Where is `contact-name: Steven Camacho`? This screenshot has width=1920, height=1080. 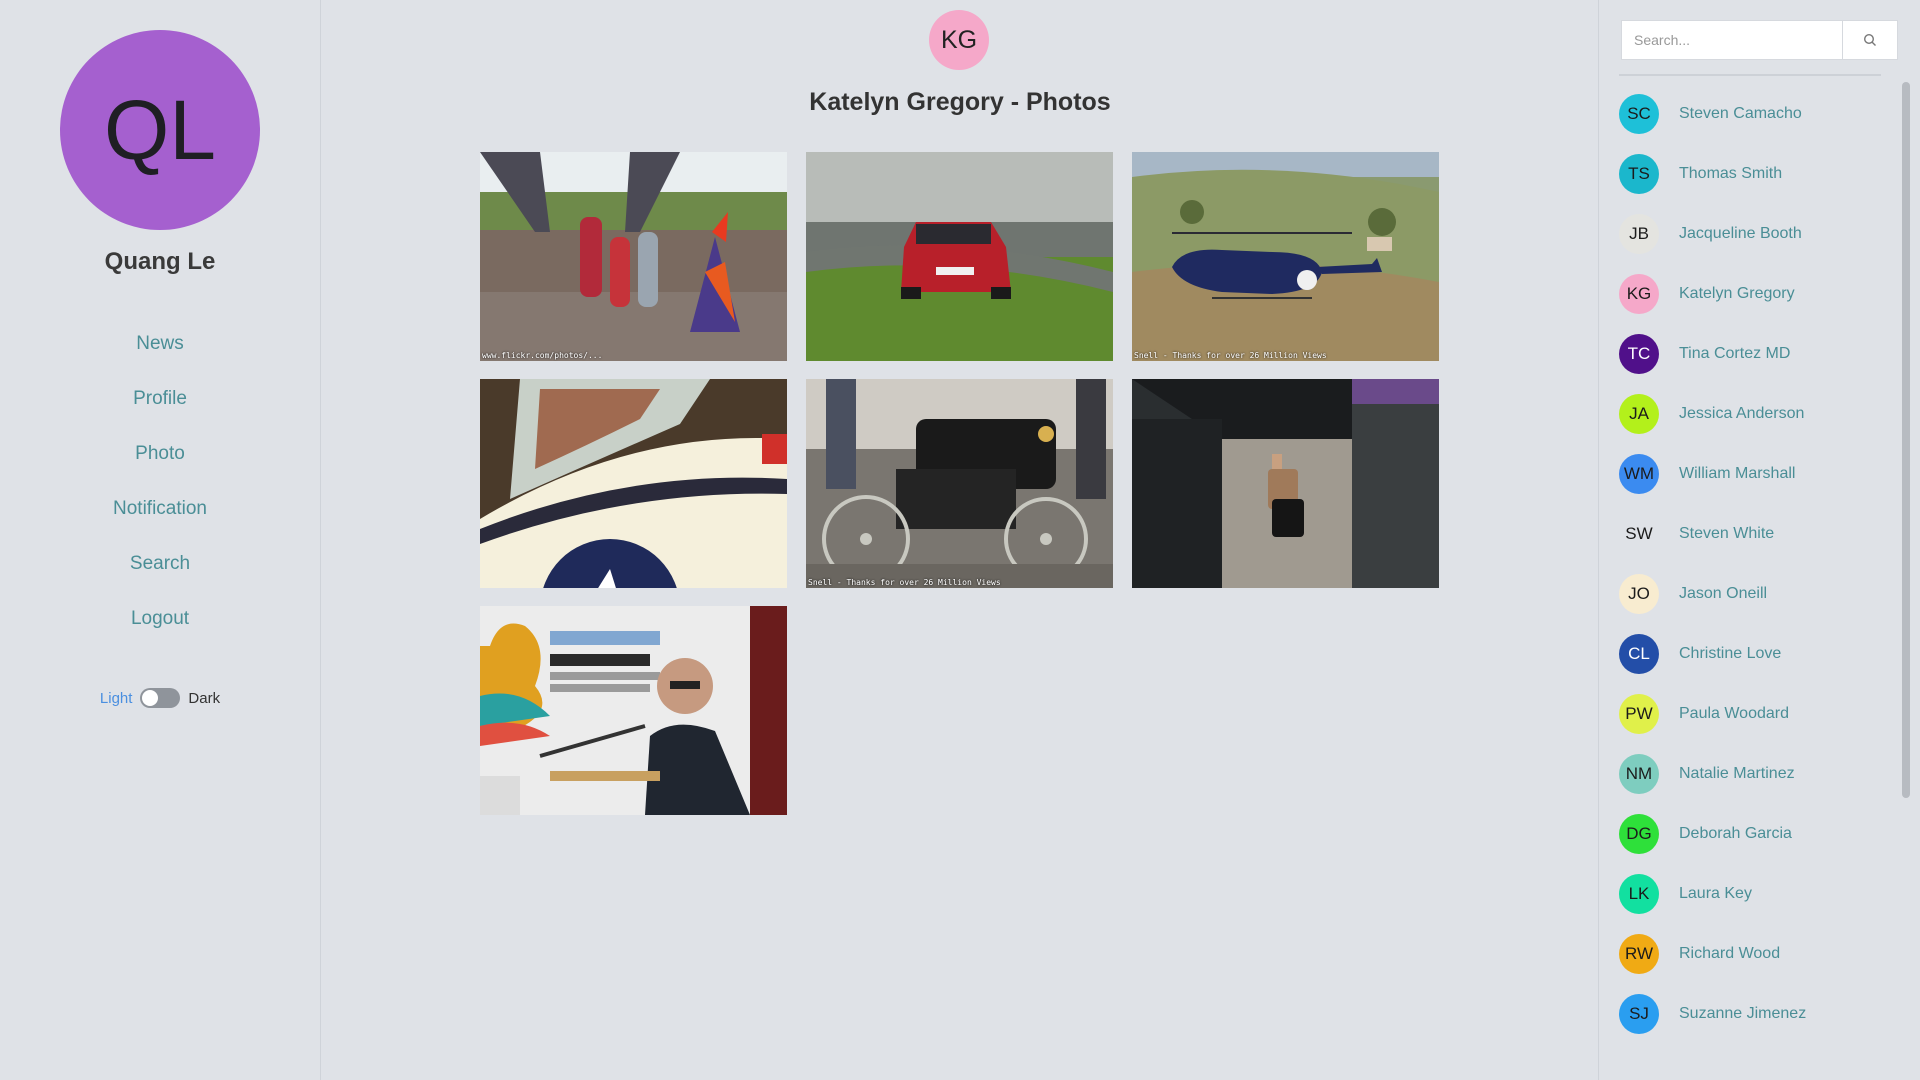
contact-name: Steven Camacho is located at coordinates (1740, 114).